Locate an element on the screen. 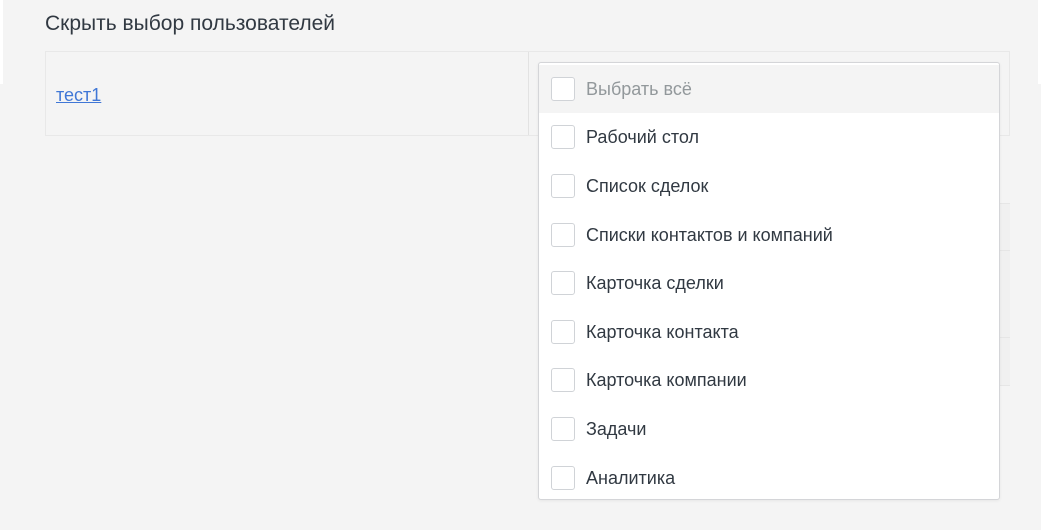  option-contacts-companies-list: Списки контактов и компаний is located at coordinates (769, 235).